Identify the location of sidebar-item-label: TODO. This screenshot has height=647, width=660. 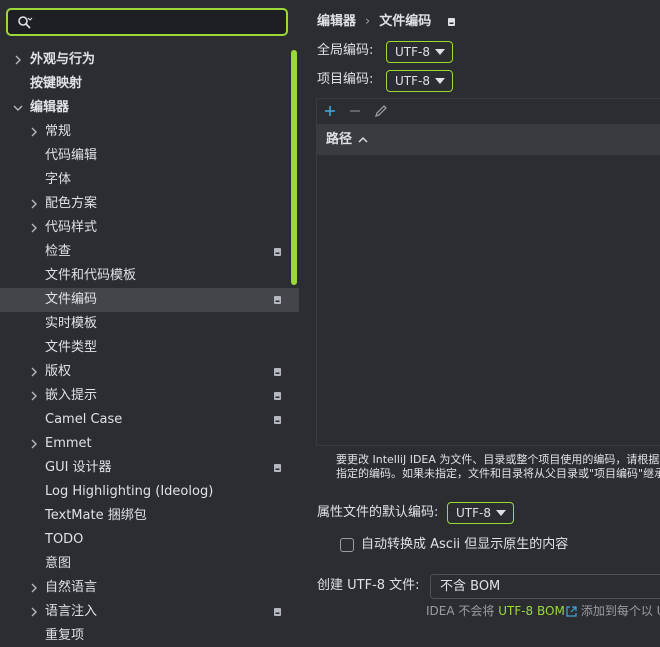
(64, 539).